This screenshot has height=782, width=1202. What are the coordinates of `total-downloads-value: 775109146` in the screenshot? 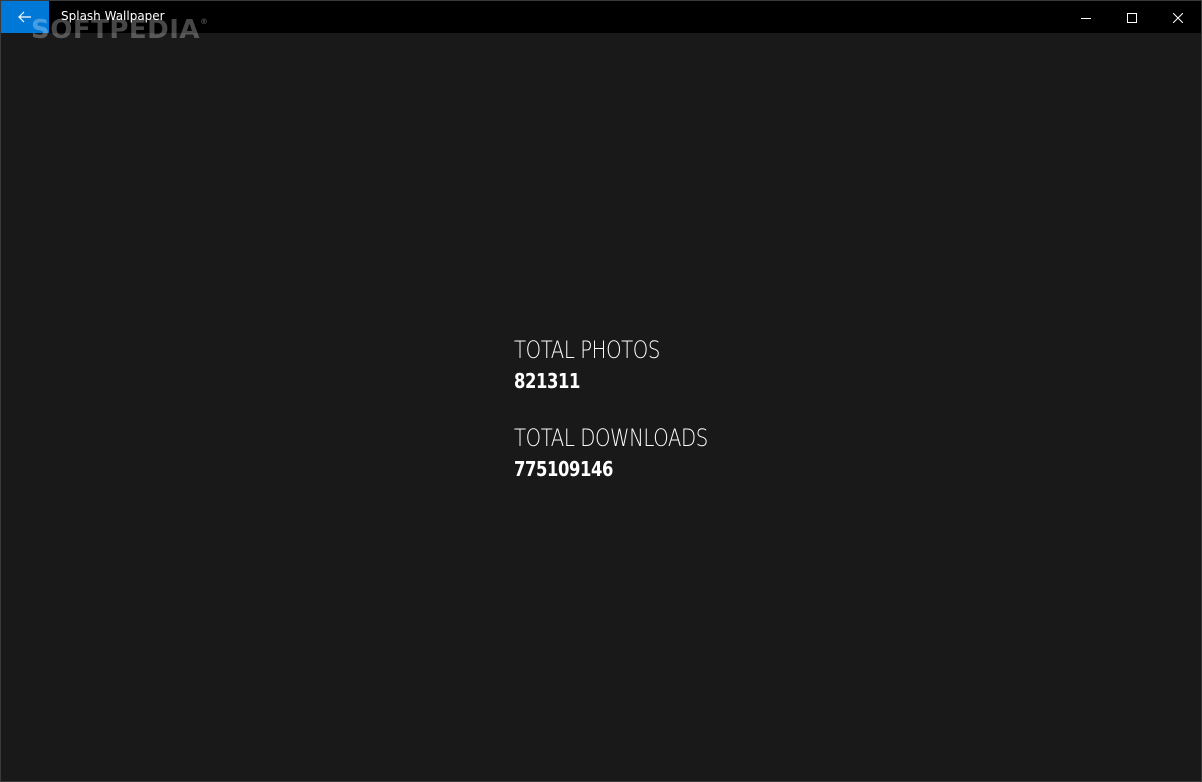 It's located at (564, 469).